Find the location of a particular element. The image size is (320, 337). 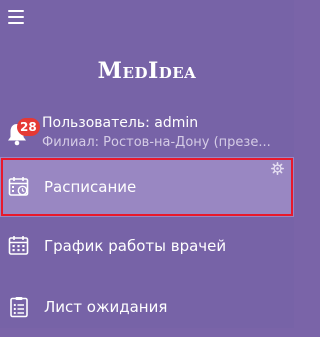

clipboard-list-icon is located at coordinates (19, 307).